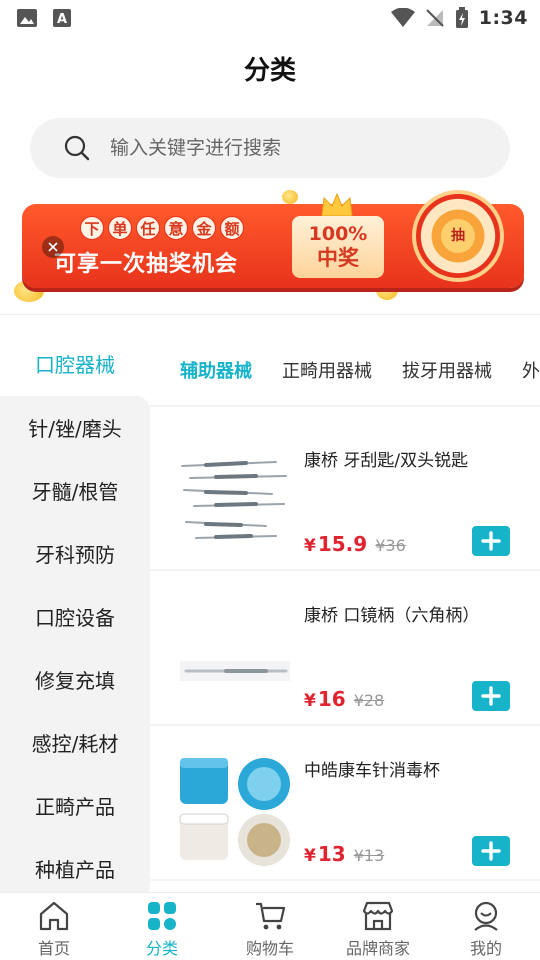  Describe the element at coordinates (204, 228) in the screenshot. I see `banner-chip: 金` at that location.